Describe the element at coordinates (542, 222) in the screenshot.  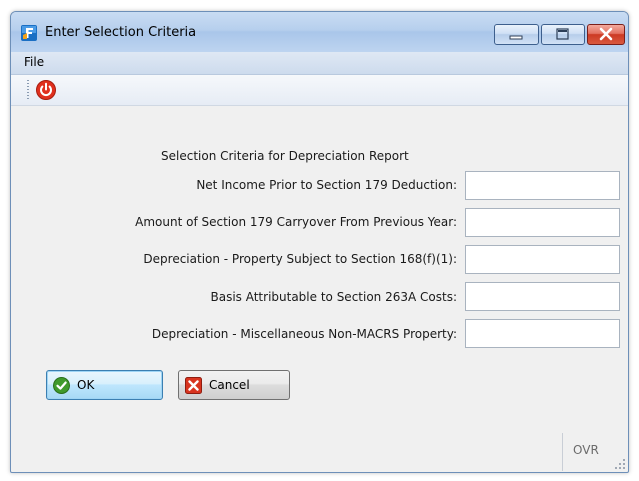
I see `section179-carryover-field` at that location.